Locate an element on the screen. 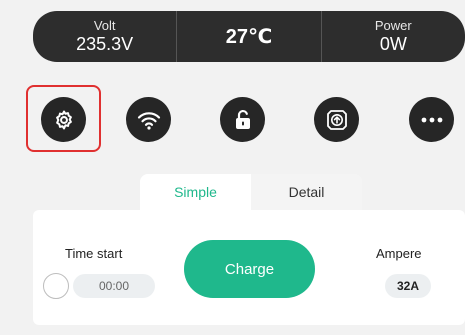 The image size is (465, 335). upgrade-button is located at coordinates (336, 119).